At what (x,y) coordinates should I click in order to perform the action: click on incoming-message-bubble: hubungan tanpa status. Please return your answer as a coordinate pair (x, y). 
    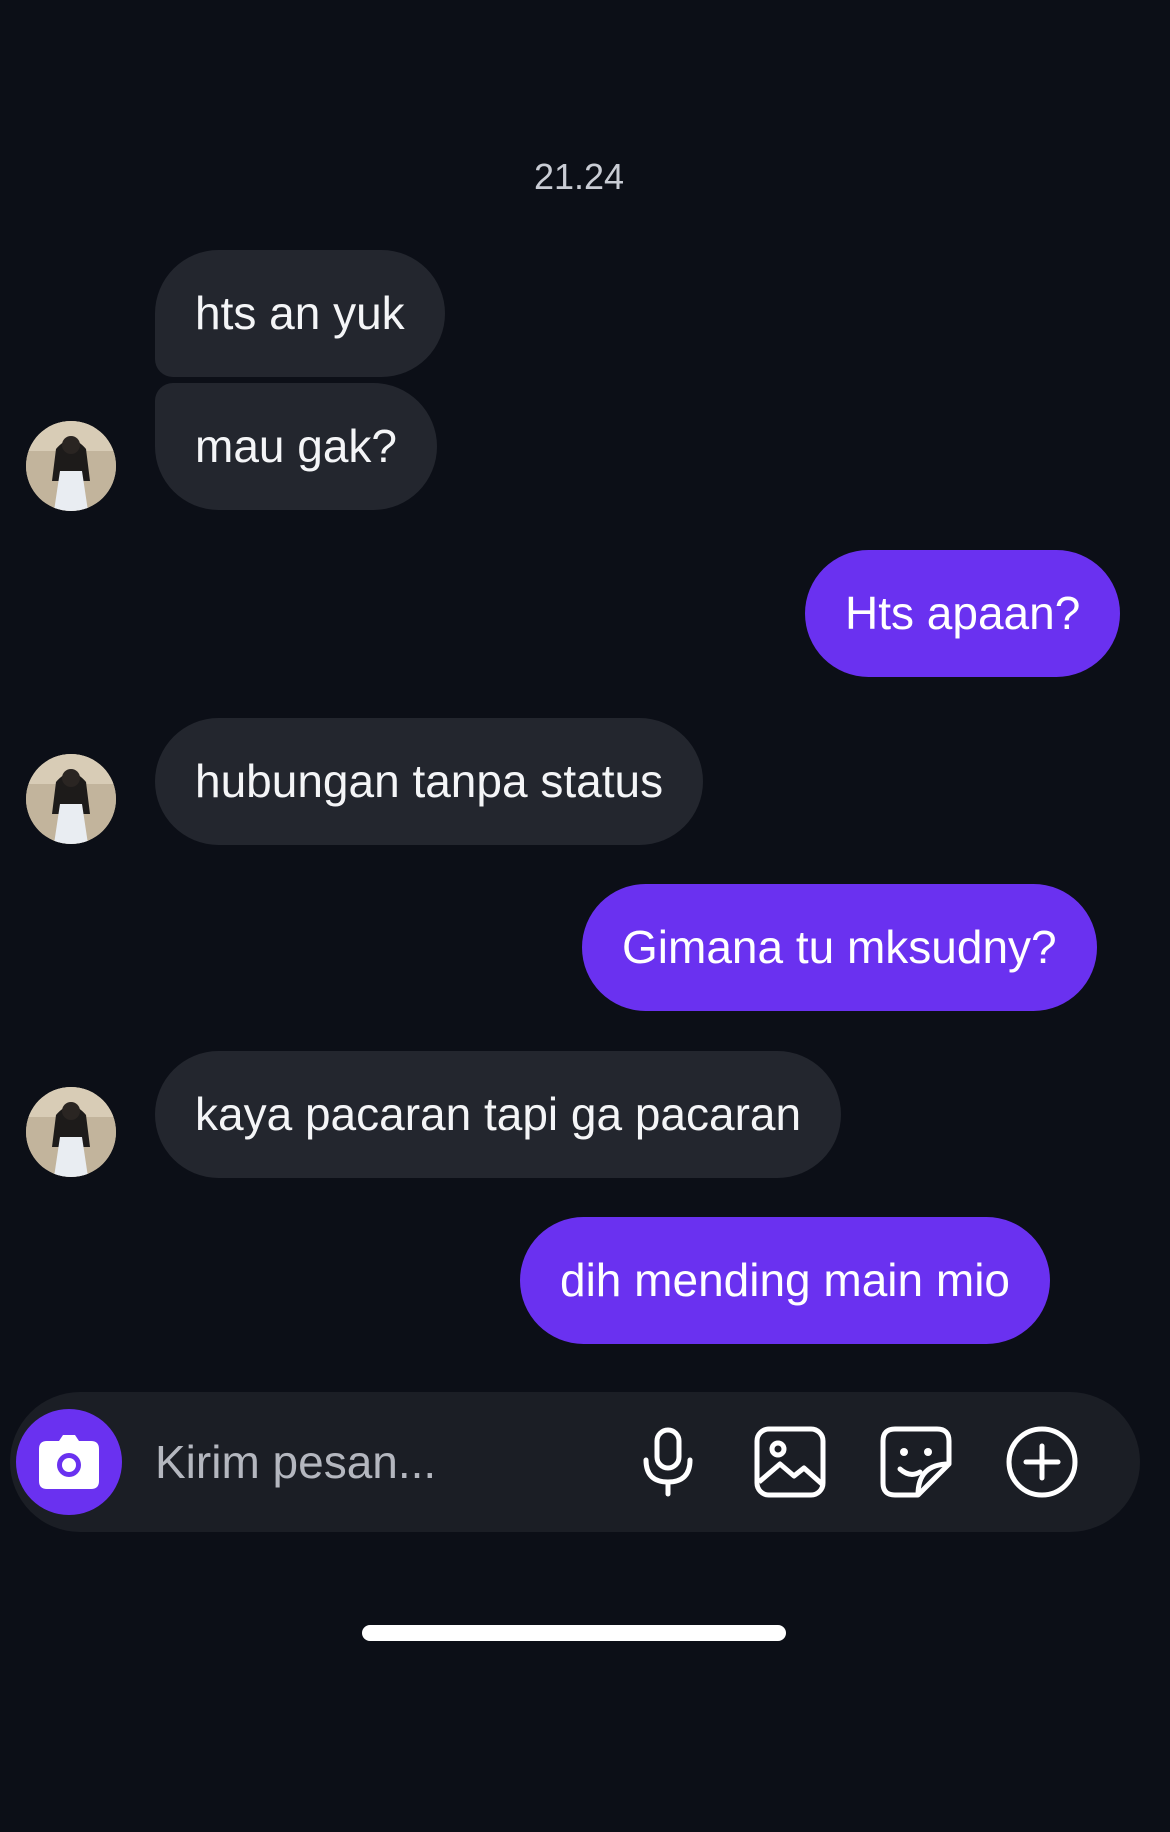
    Looking at the image, I should click on (429, 781).